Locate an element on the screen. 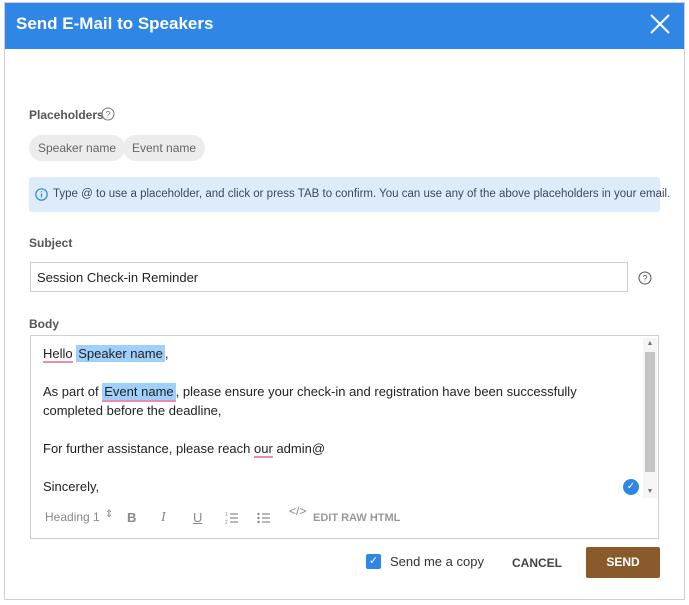 The height and width of the screenshot is (605, 689). dialog-header: Send E-Mail to Speakers is located at coordinates (344, 26).